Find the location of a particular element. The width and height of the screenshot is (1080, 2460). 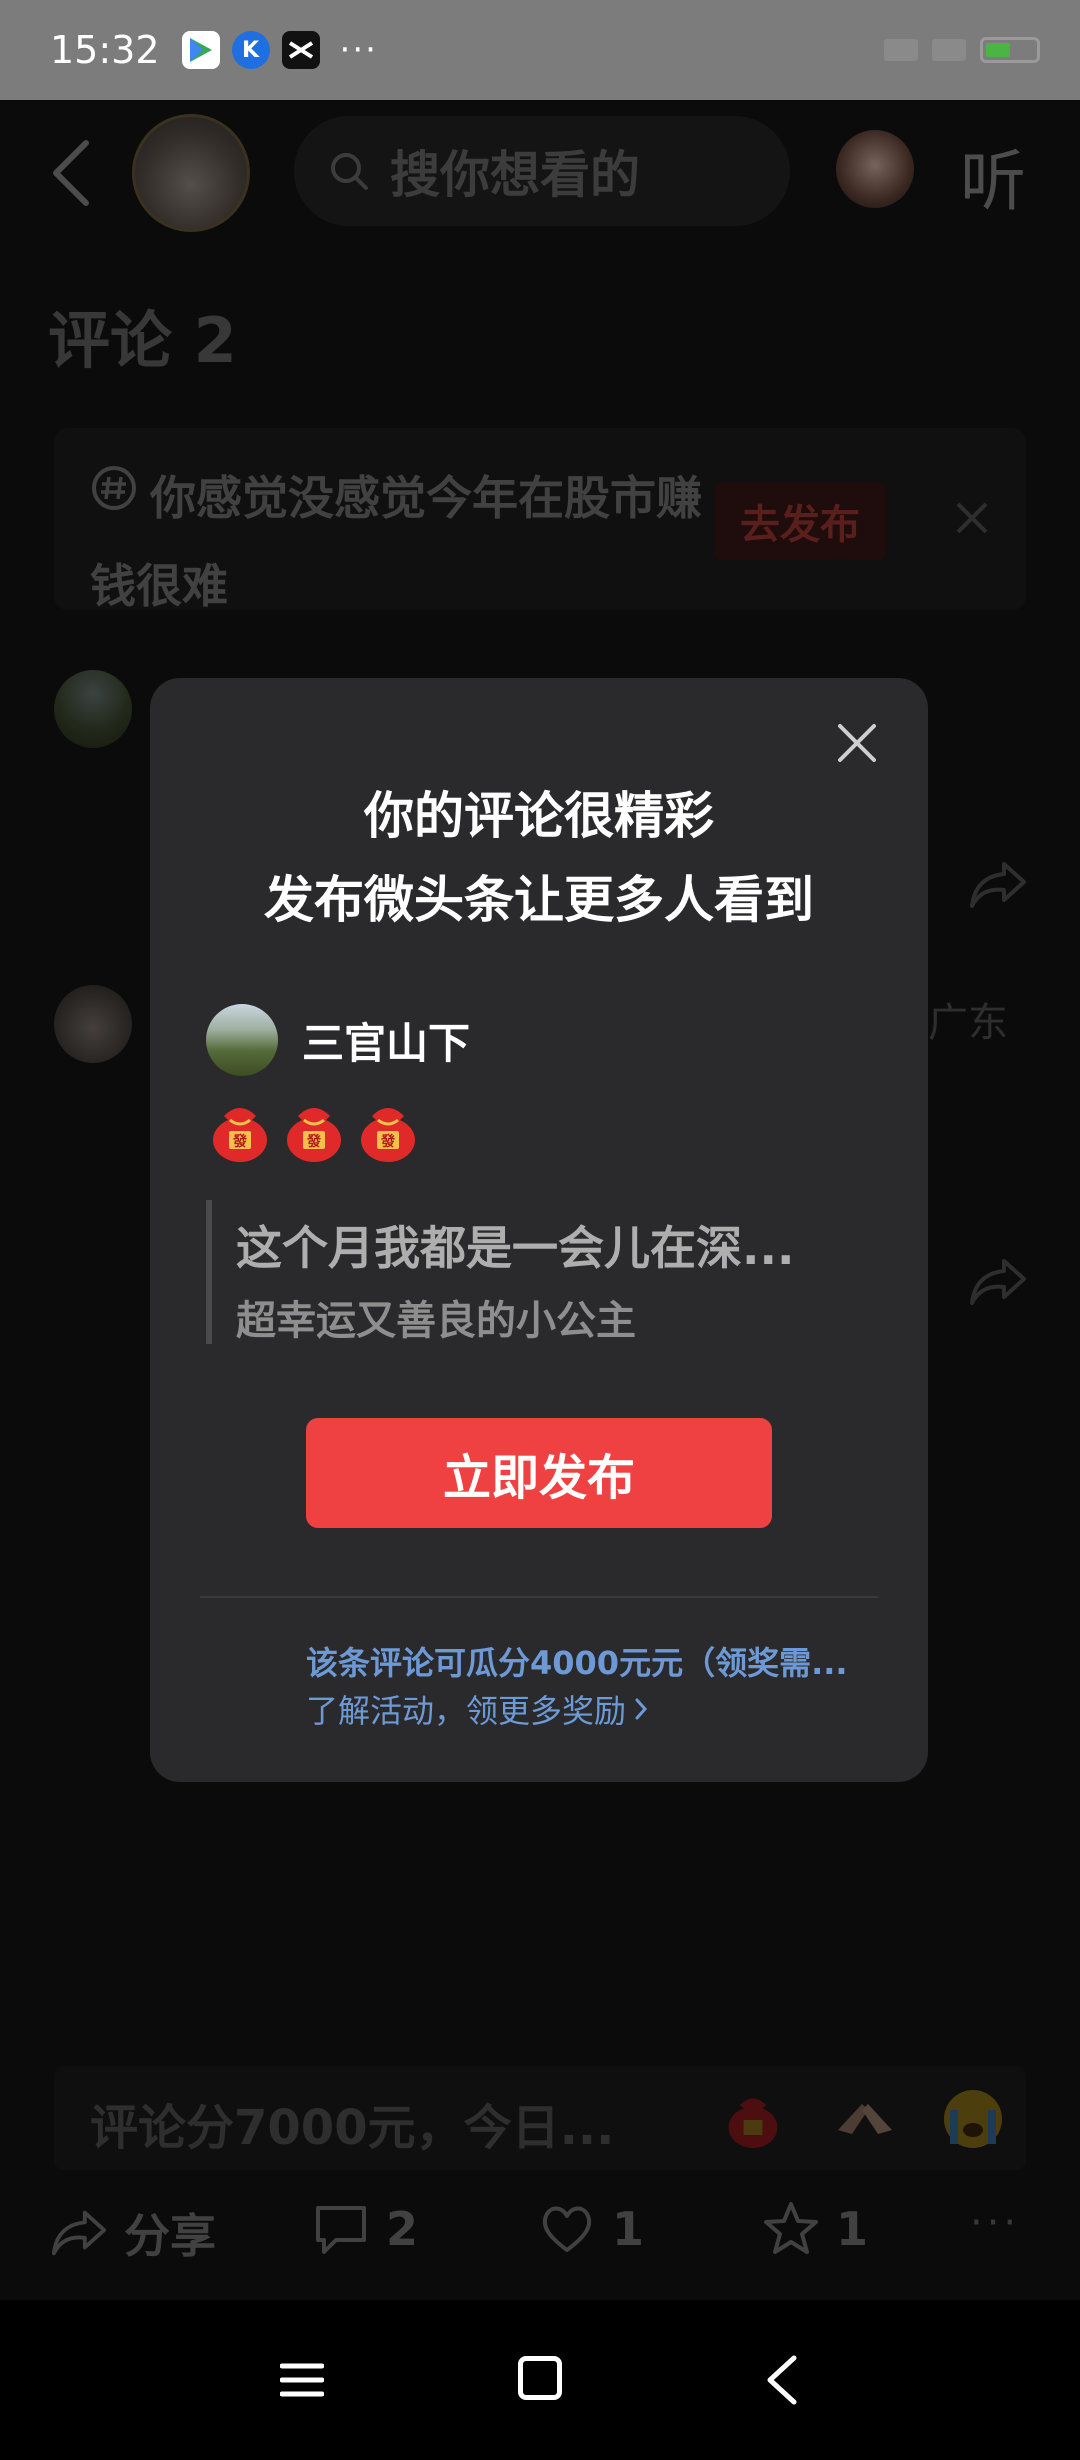

system-nav-bar is located at coordinates (540, 2380).